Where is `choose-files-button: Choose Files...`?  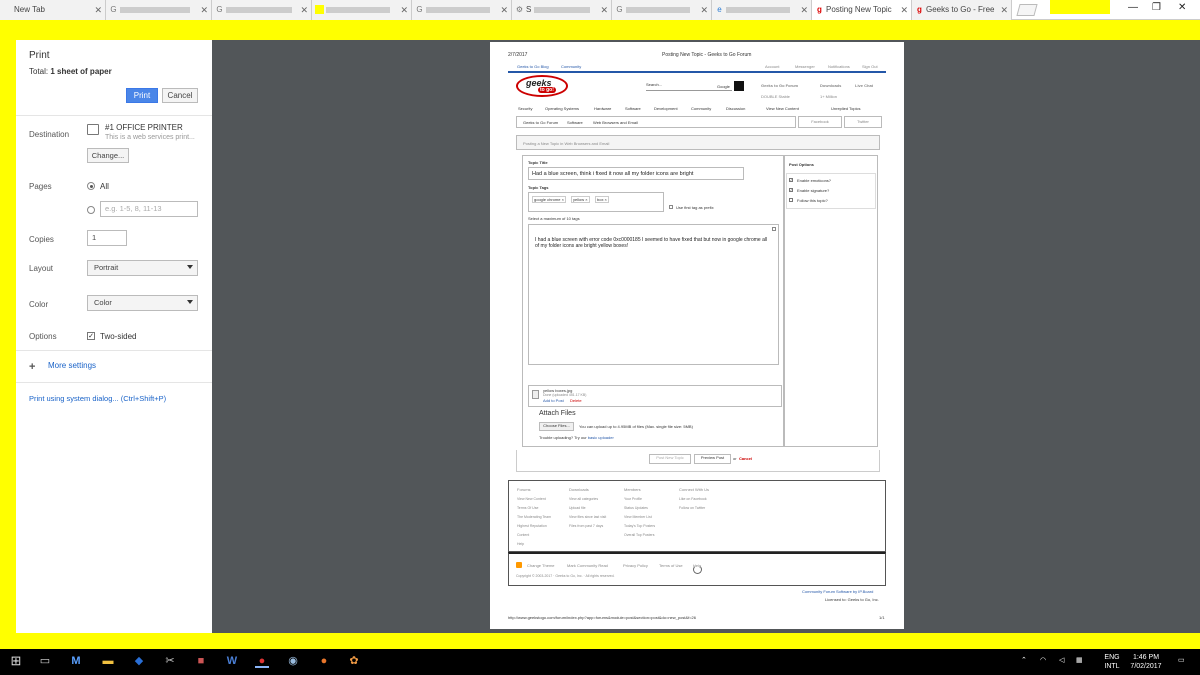
choose-files-button: Choose Files... is located at coordinates (556, 426).